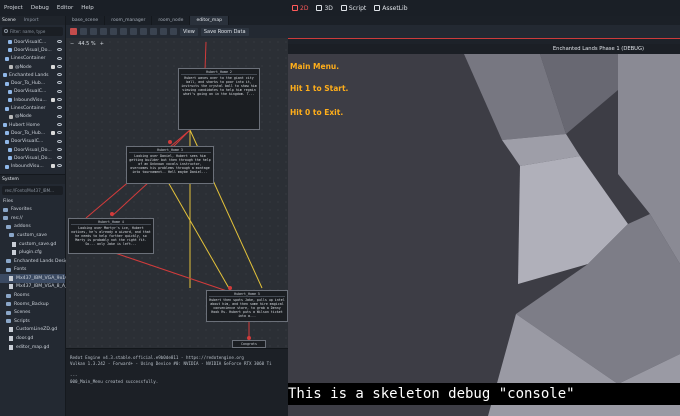 The width and height of the screenshot is (680, 416). I want to click on node-type-icon, so click(10, 50).